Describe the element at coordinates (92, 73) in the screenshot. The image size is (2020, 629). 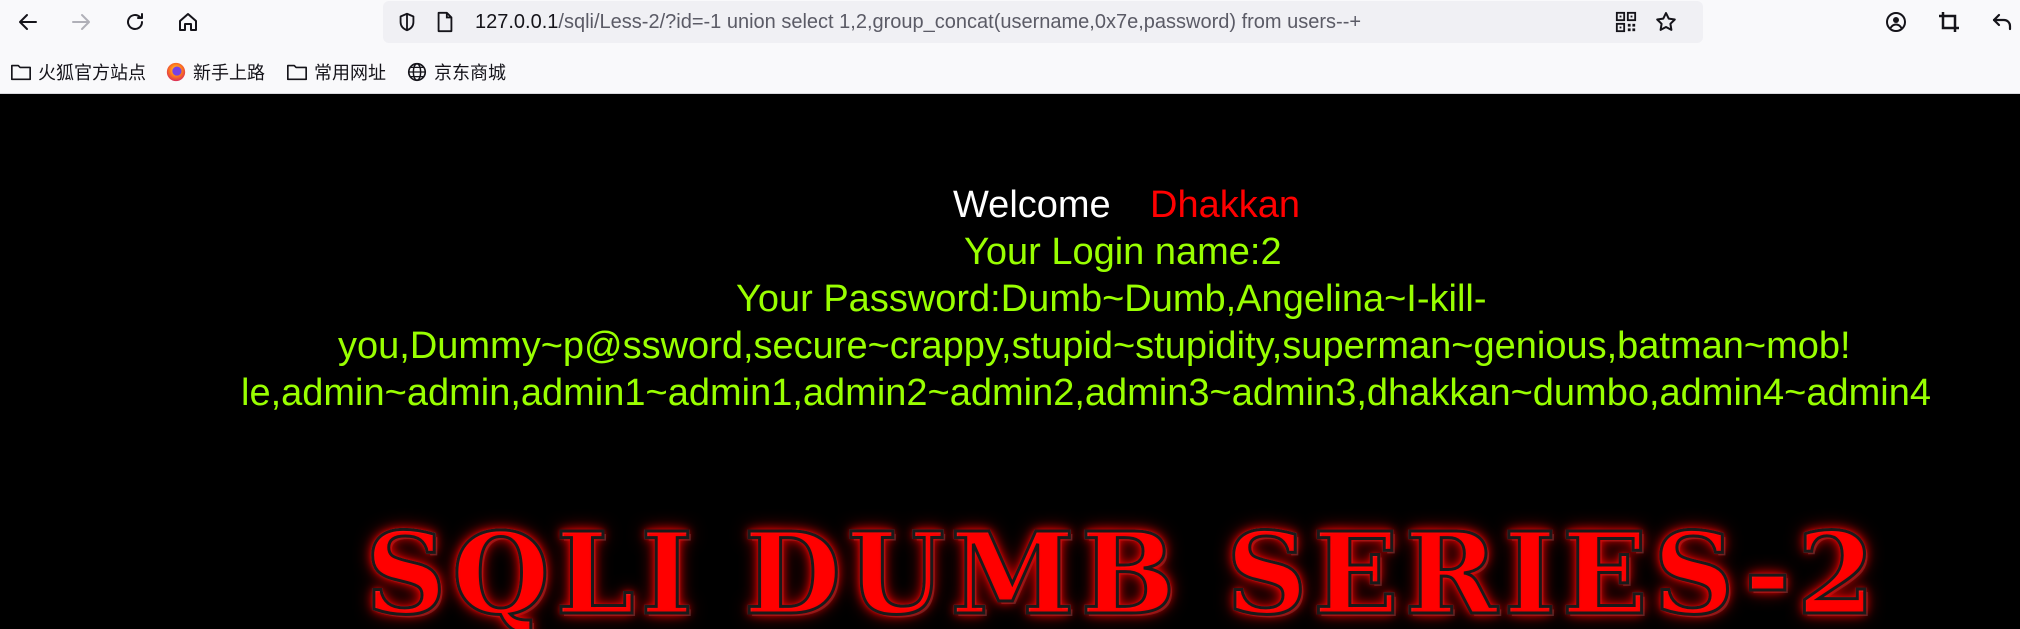
I see `bookmark-label: 火狐官方站点` at that location.